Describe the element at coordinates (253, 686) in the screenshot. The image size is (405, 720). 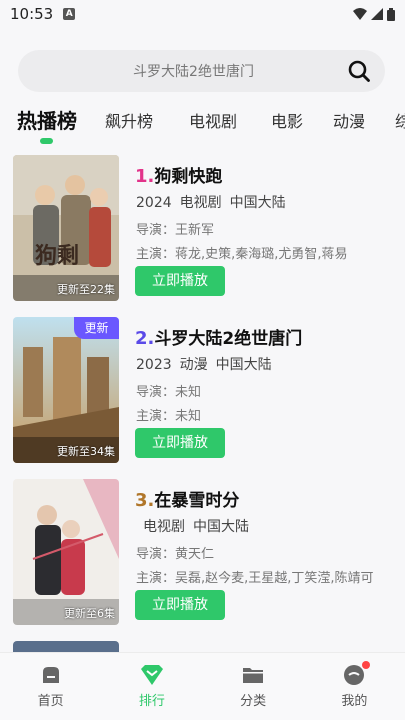
I see `nav-category: 分类` at that location.